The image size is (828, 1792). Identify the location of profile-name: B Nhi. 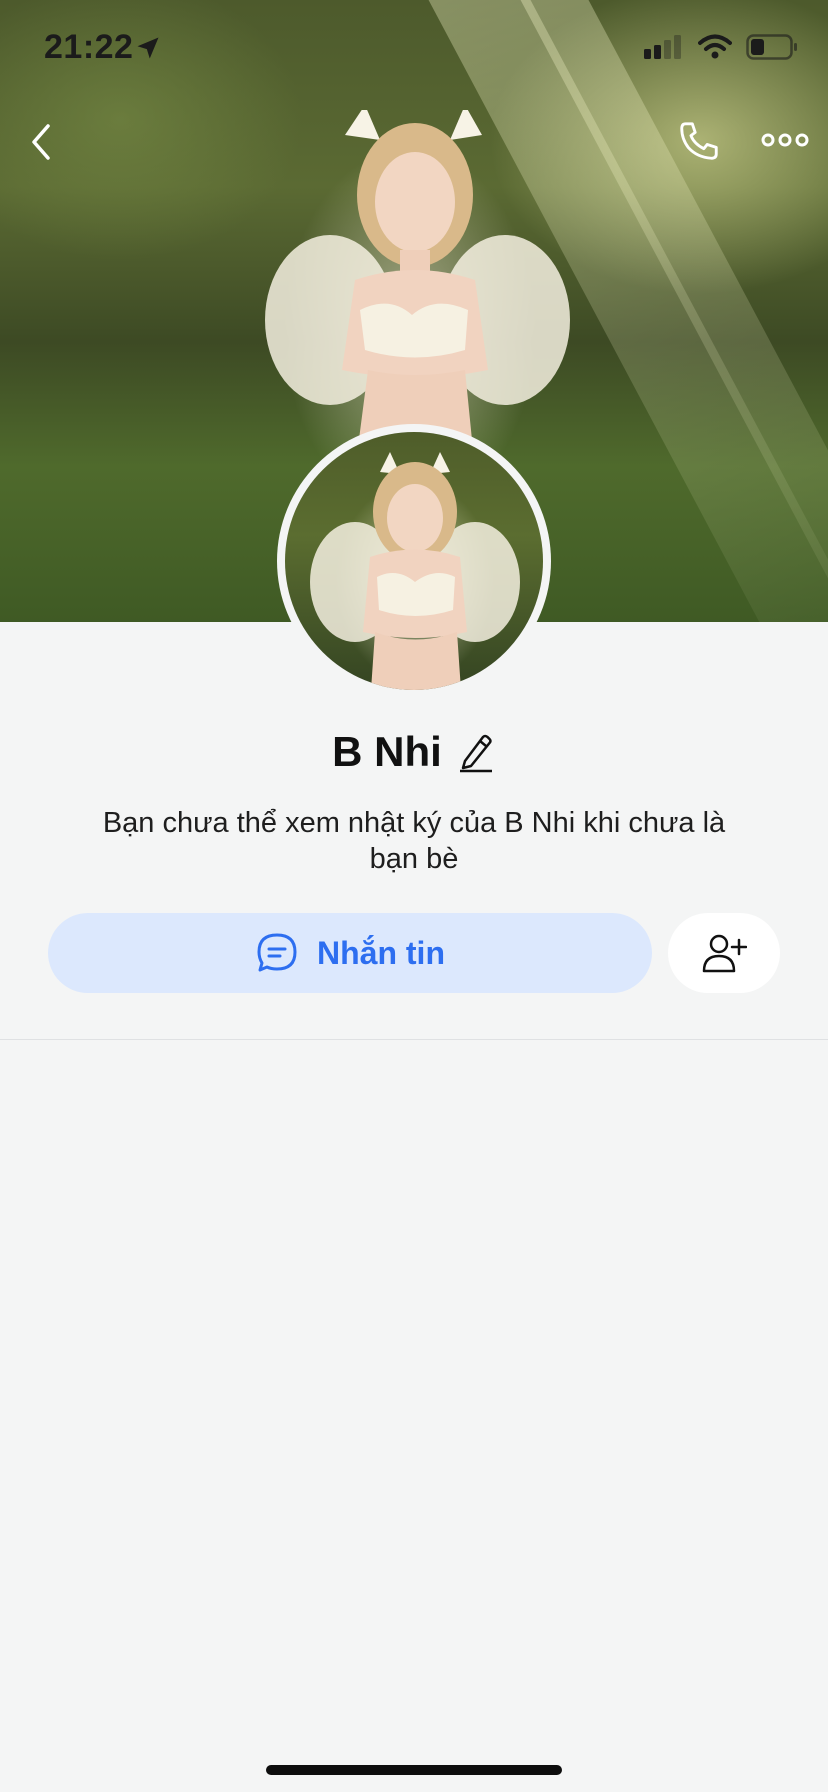
(387, 751).